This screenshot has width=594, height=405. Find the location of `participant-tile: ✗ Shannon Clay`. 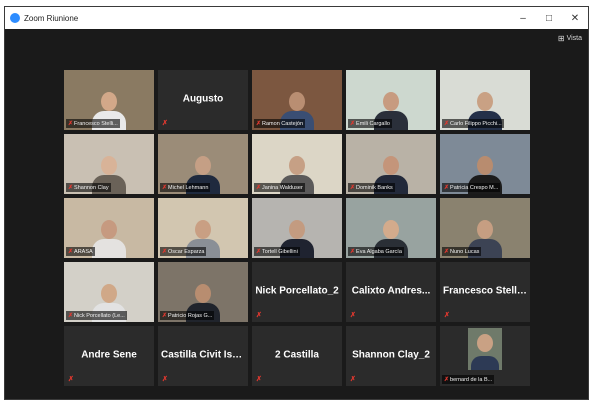

participant-tile: ✗ Shannon Clay is located at coordinates (109, 164).